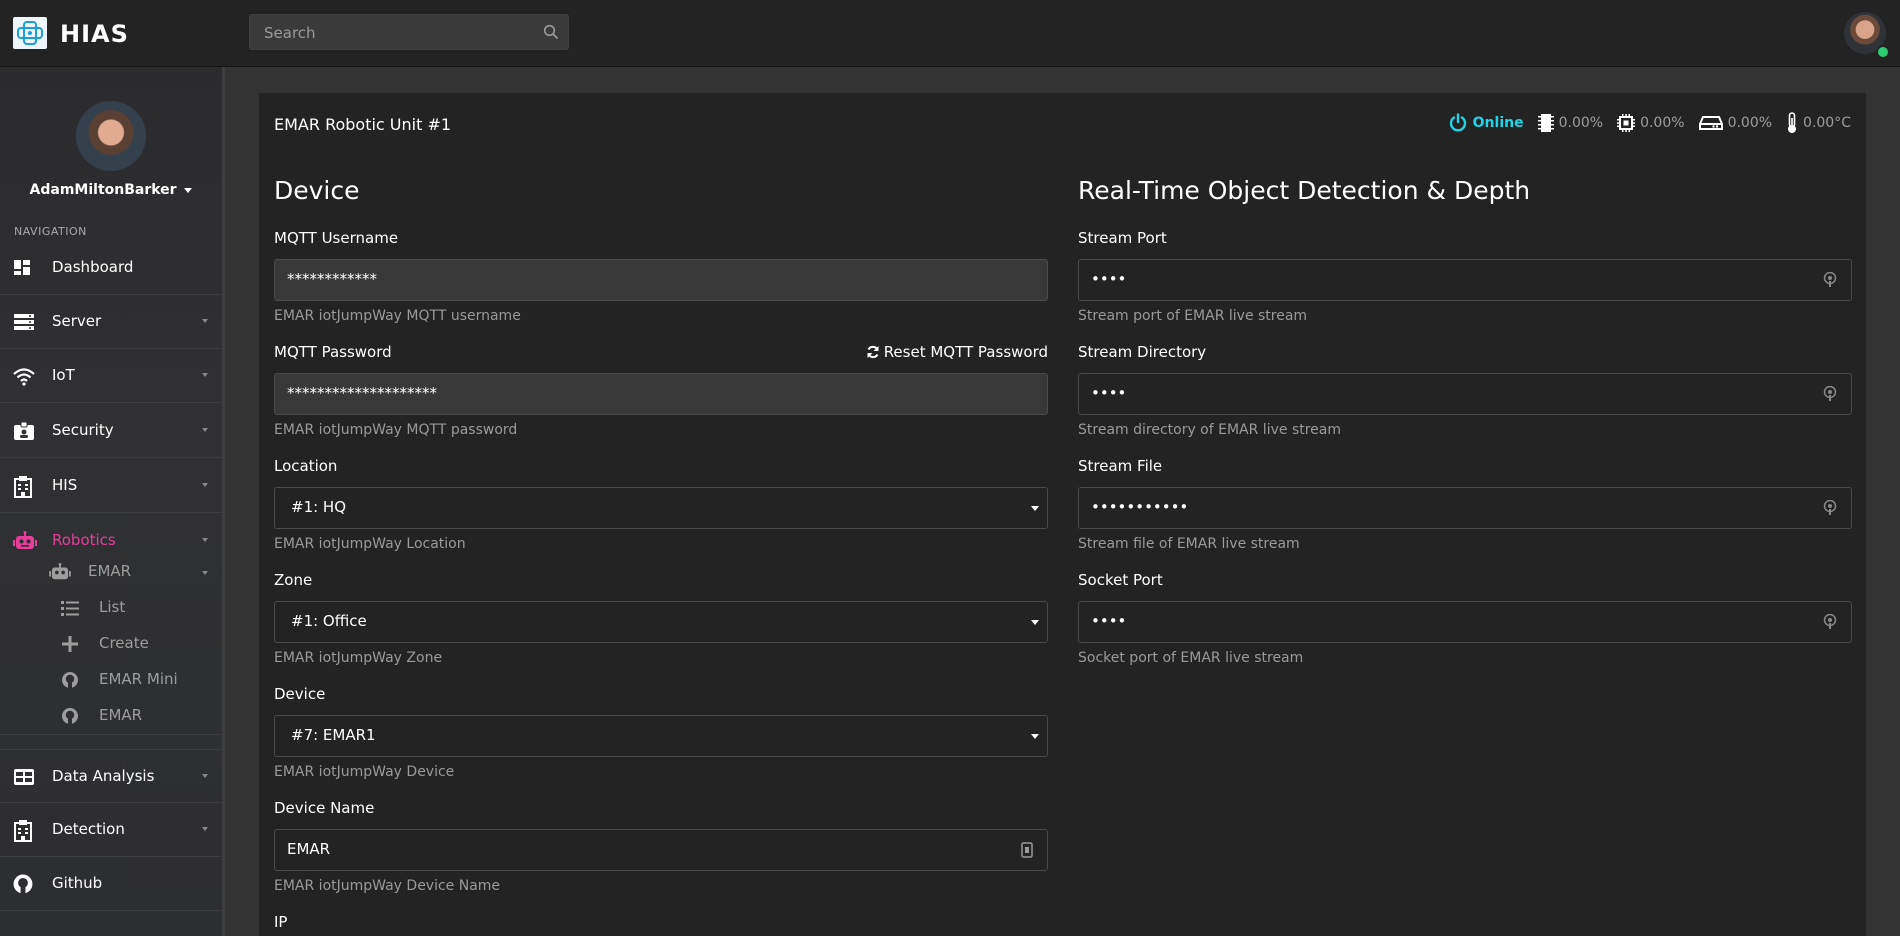  I want to click on sidebar-subitem-label: Create, so click(124, 643).